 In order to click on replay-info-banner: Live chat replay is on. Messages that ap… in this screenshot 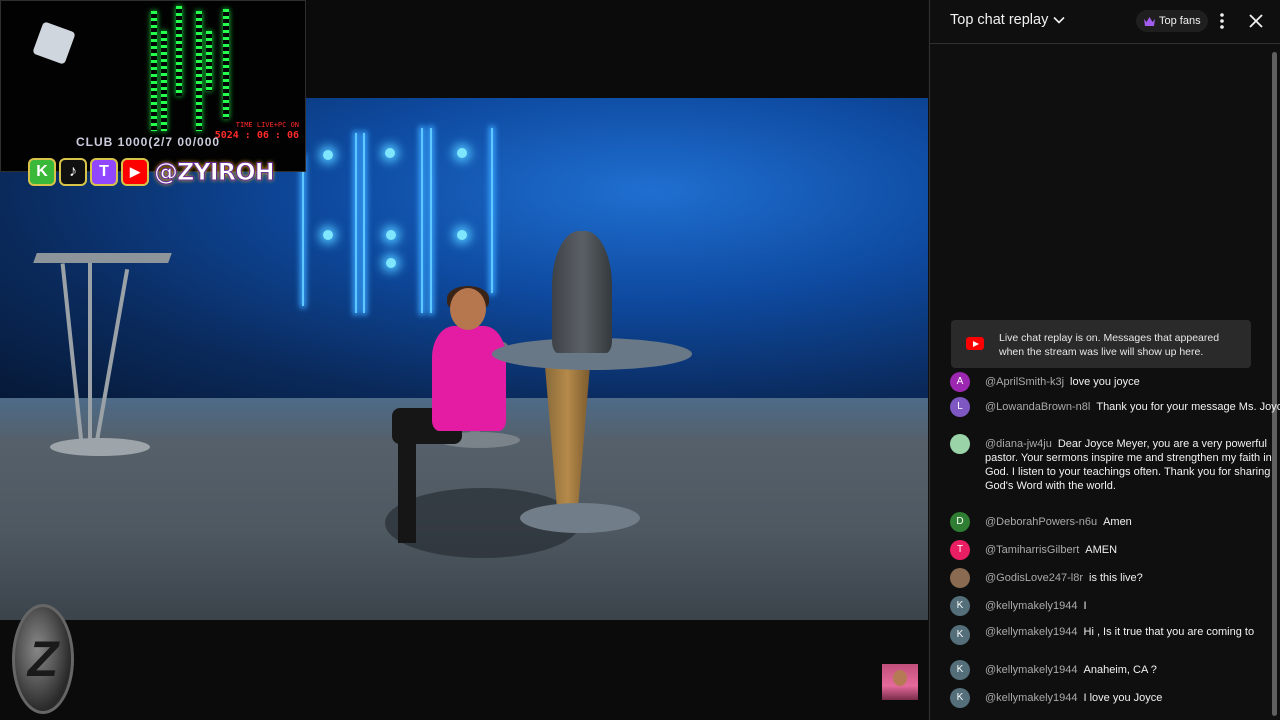, I will do `click(1101, 344)`.